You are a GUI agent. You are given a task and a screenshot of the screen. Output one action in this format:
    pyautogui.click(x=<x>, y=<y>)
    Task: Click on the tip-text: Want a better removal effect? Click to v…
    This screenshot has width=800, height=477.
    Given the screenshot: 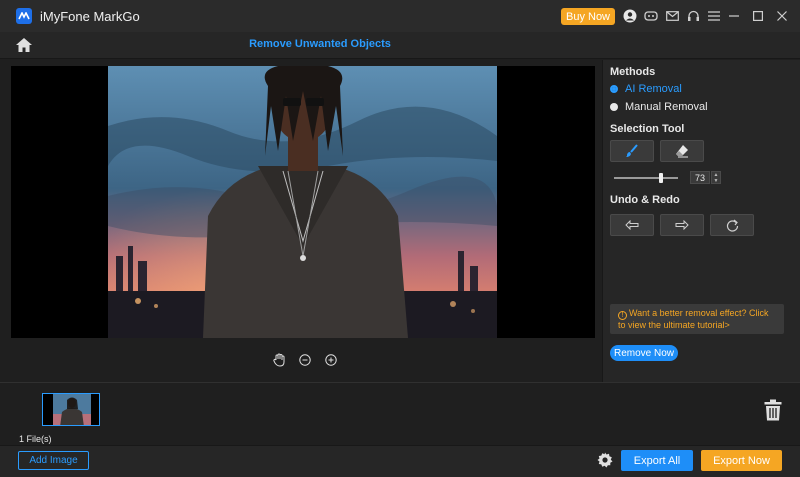 What is the action you would take?
    pyautogui.click(x=693, y=319)
    